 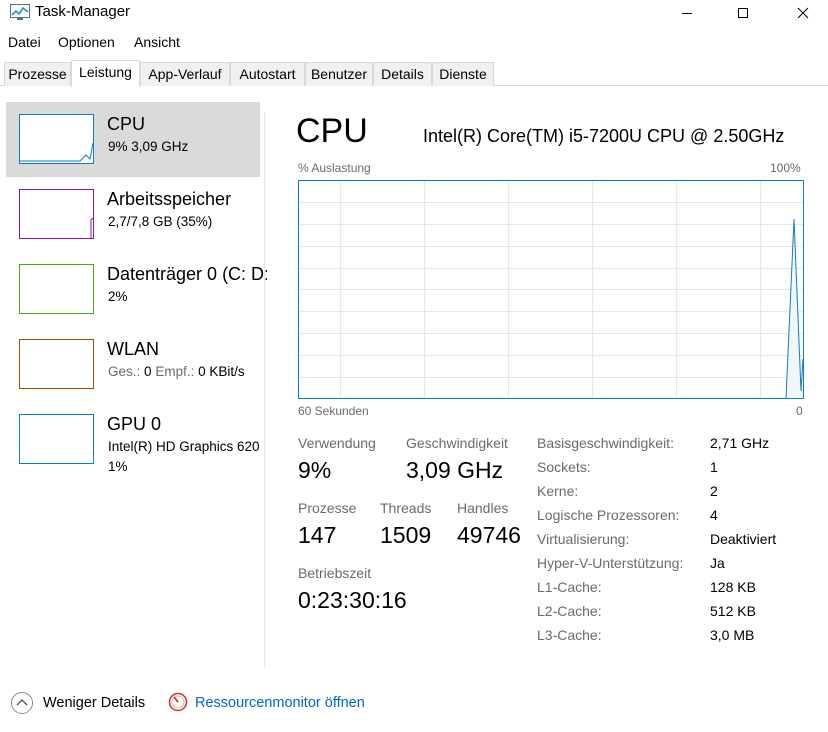 What do you see at coordinates (56, 214) in the screenshot?
I see `memory-thumbnail-graph` at bounding box center [56, 214].